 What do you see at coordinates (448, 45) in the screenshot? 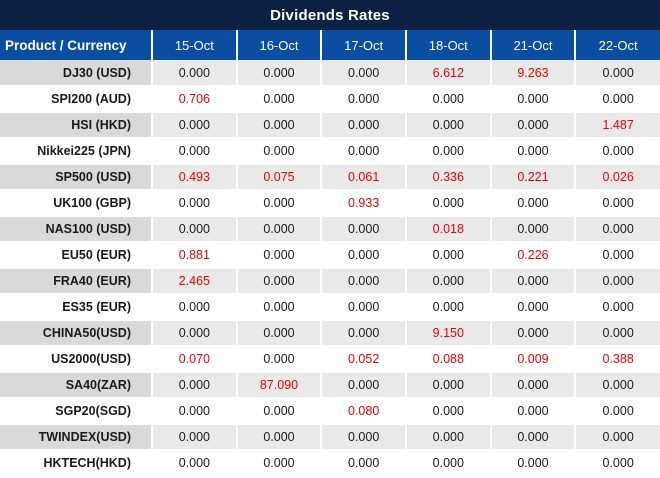
I see `column-header-date: 18-Oct` at bounding box center [448, 45].